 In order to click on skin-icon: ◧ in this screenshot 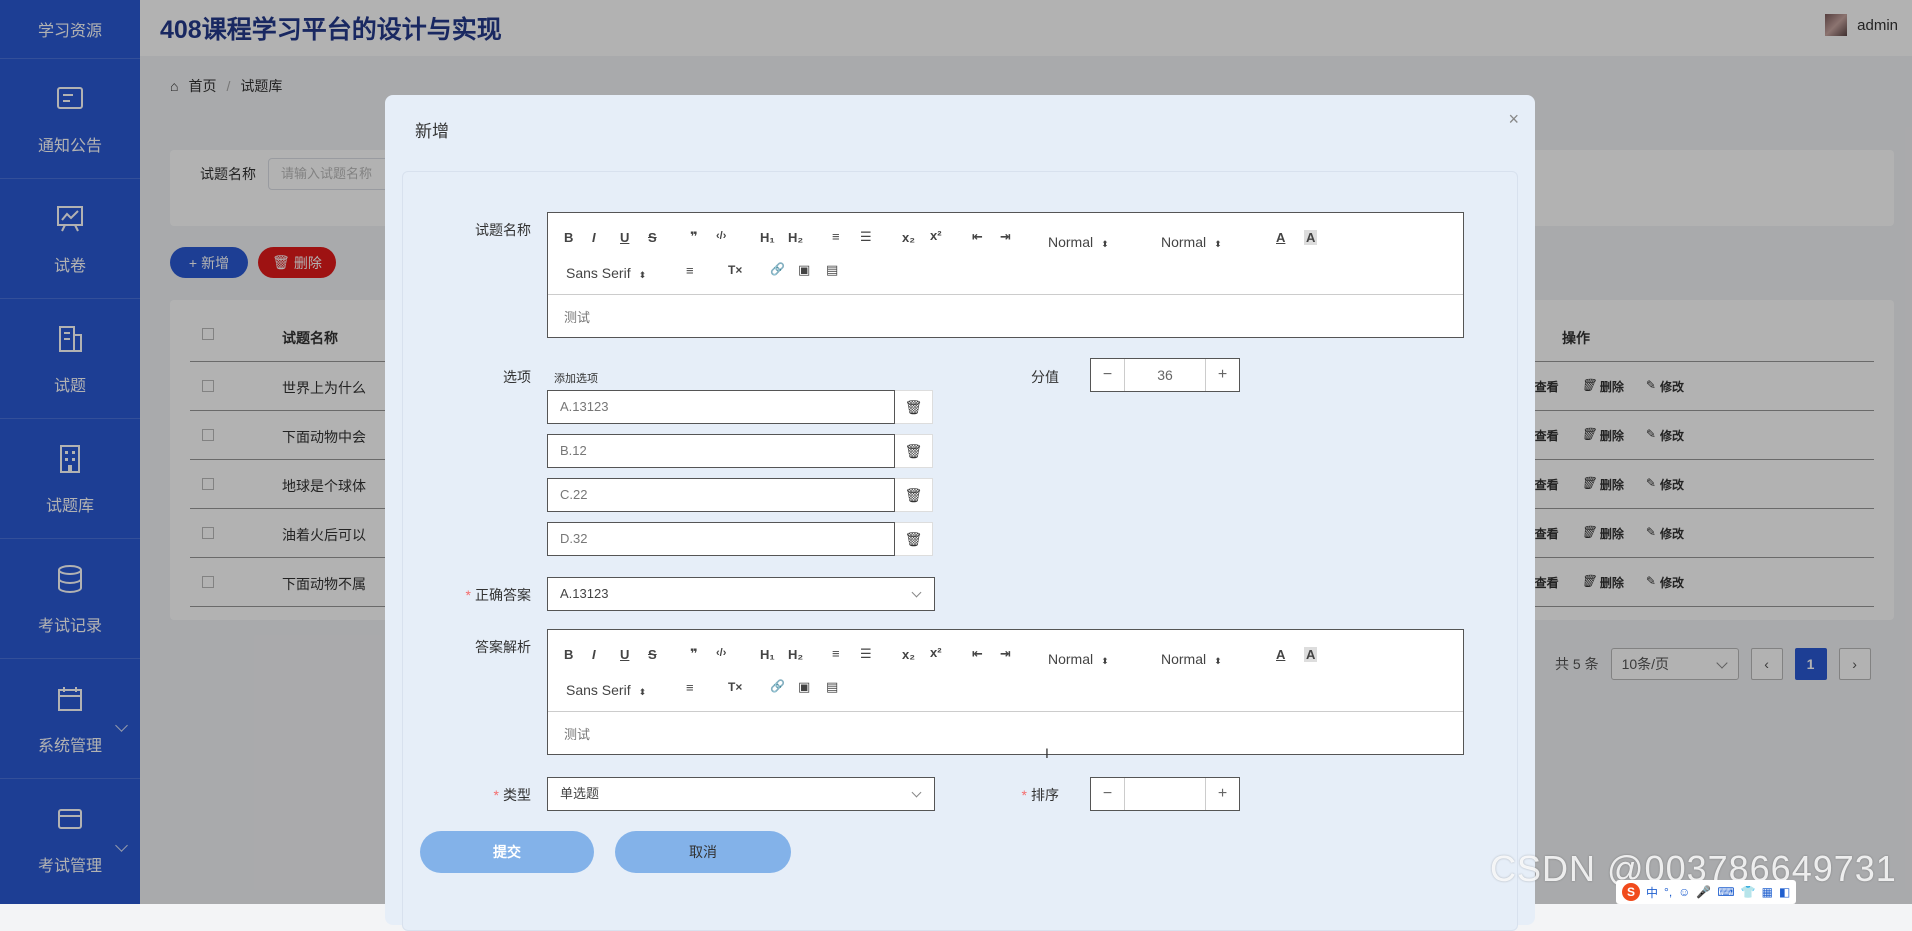, I will do `click(1784, 892)`.